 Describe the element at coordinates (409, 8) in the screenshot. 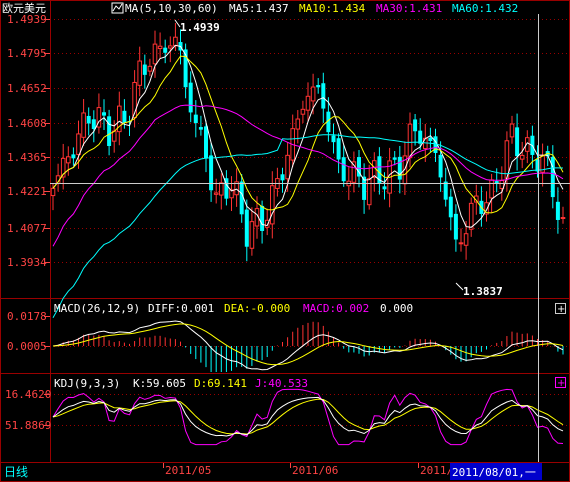

I see `ma30-label: MA30:1.431` at that location.